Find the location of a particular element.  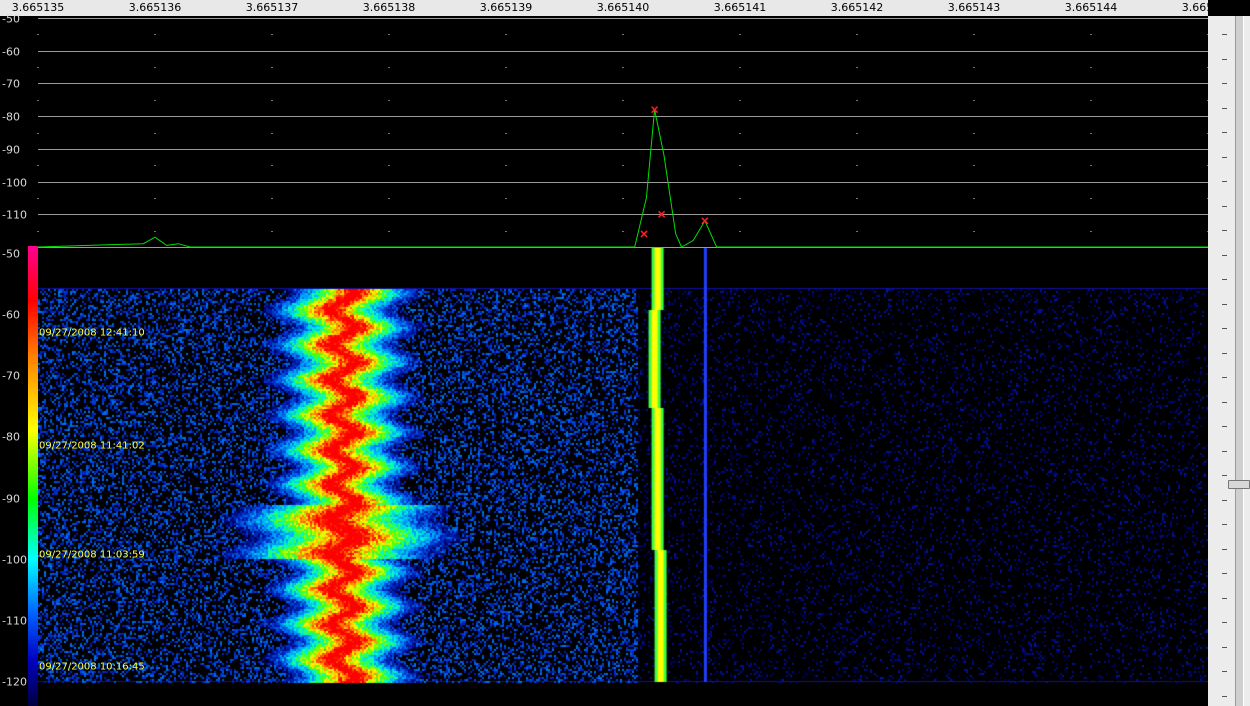

y-tick-label: -50 is located at coordinates (11, 18).